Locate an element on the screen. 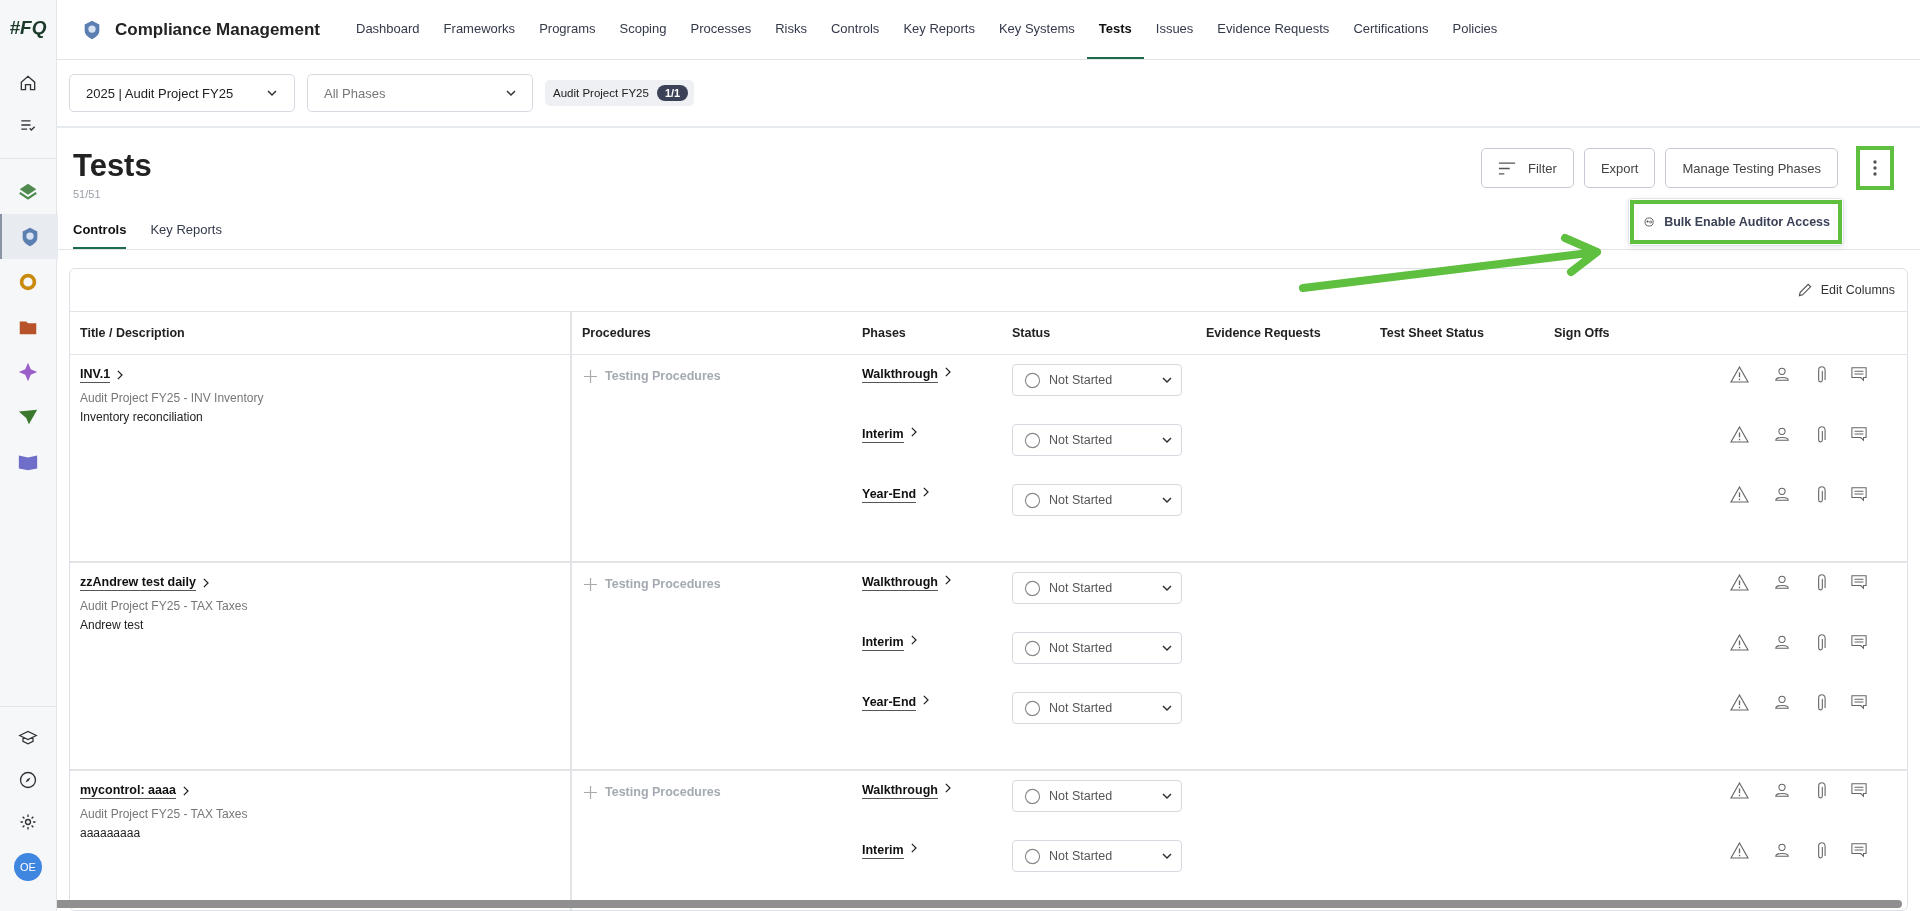  settings-icon is located at coordinates (28, 822).